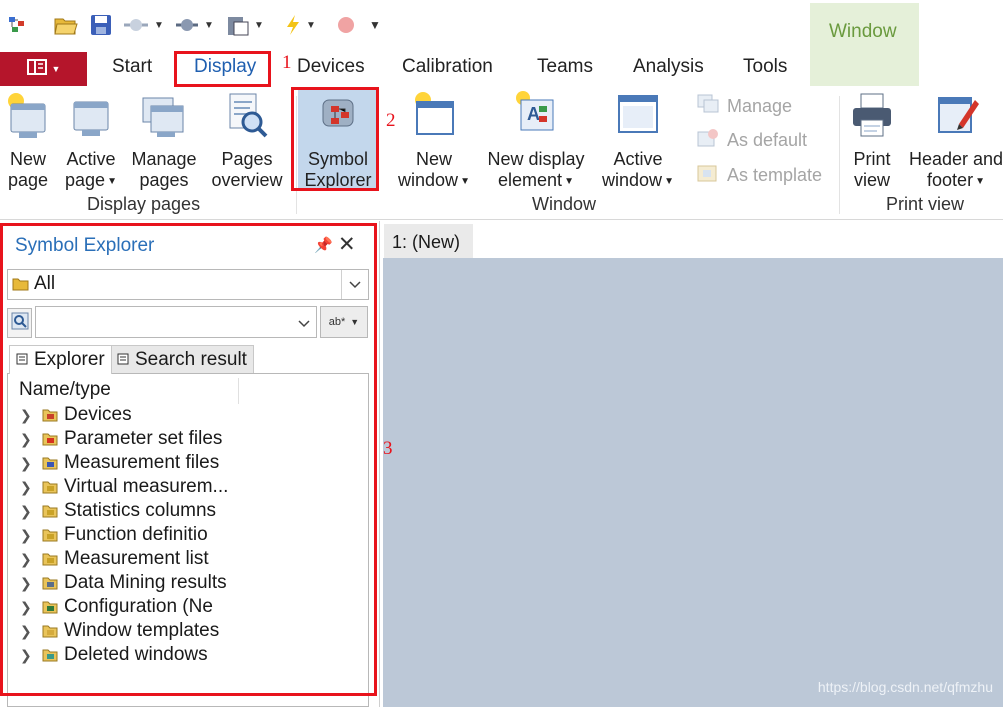 This screenshot has width=1003, height=707. I want to click on manage-pages-icon, so click(164, 118).